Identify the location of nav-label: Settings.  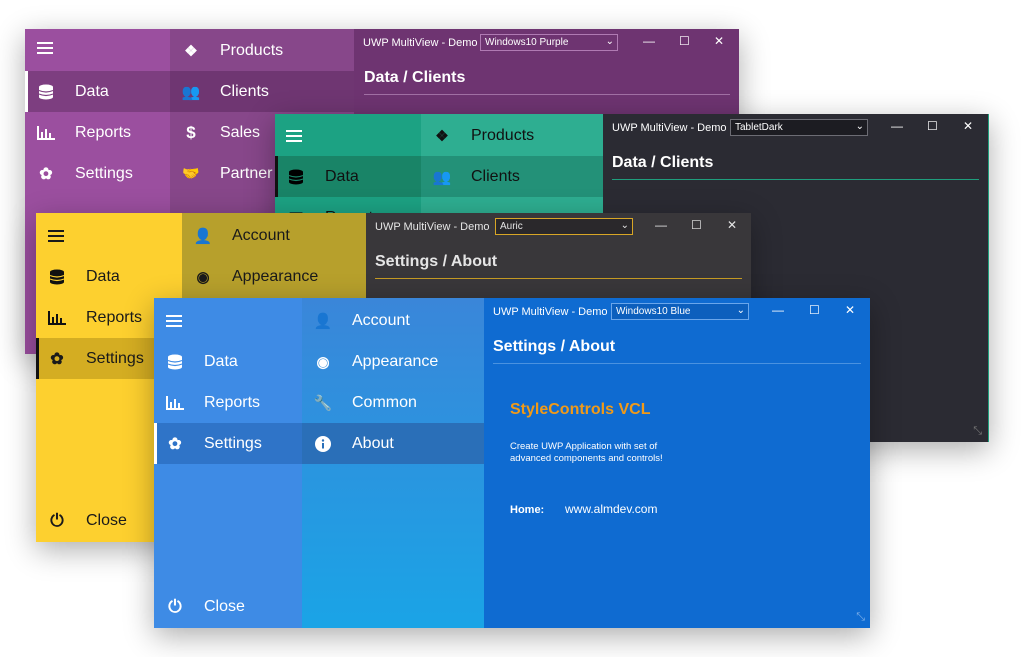
(104, 173).